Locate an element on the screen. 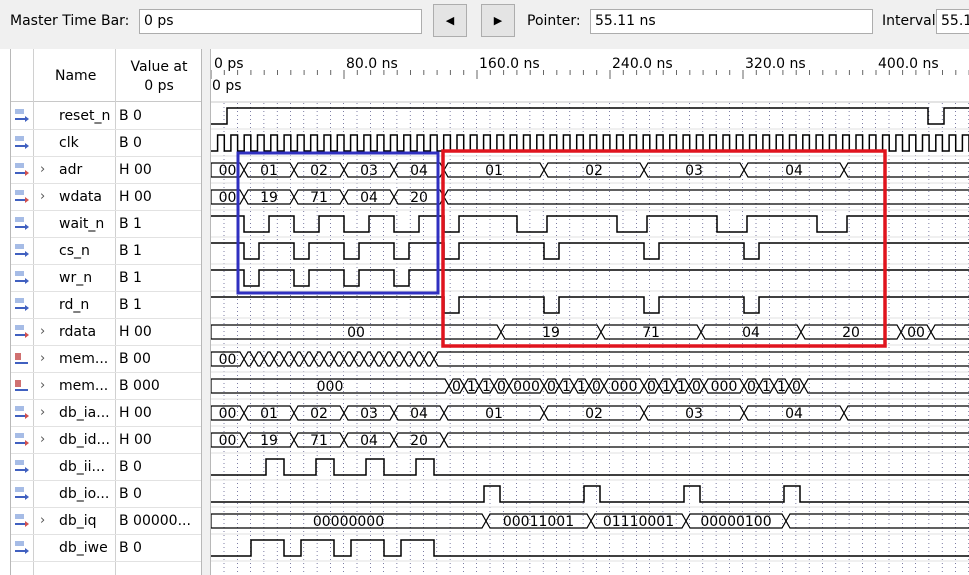 The width and height of the screenshot is (969, 575). signal-name: wr_n is located at coordinates (76, 278).